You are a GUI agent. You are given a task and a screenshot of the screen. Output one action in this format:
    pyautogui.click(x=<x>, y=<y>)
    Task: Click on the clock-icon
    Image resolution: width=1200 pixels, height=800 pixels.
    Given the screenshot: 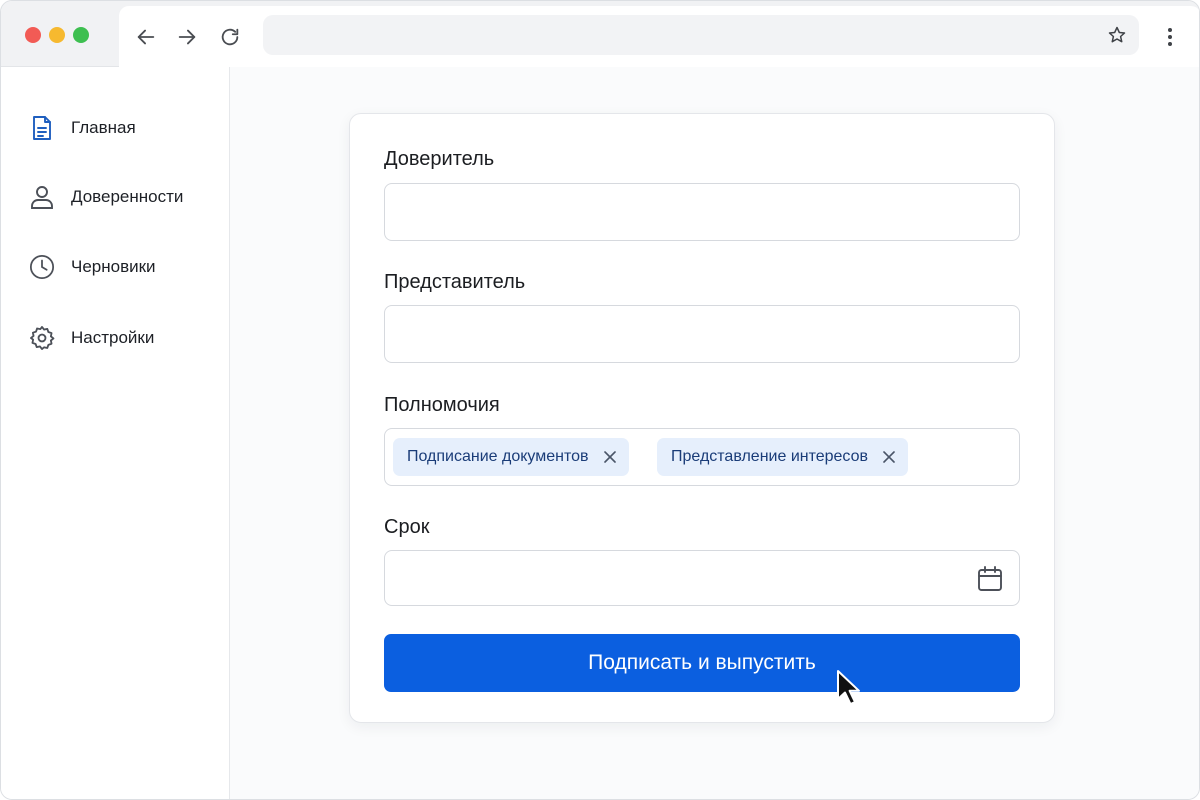 What is the action you would take?
    pyautogui.click(x=42, y=267)
    